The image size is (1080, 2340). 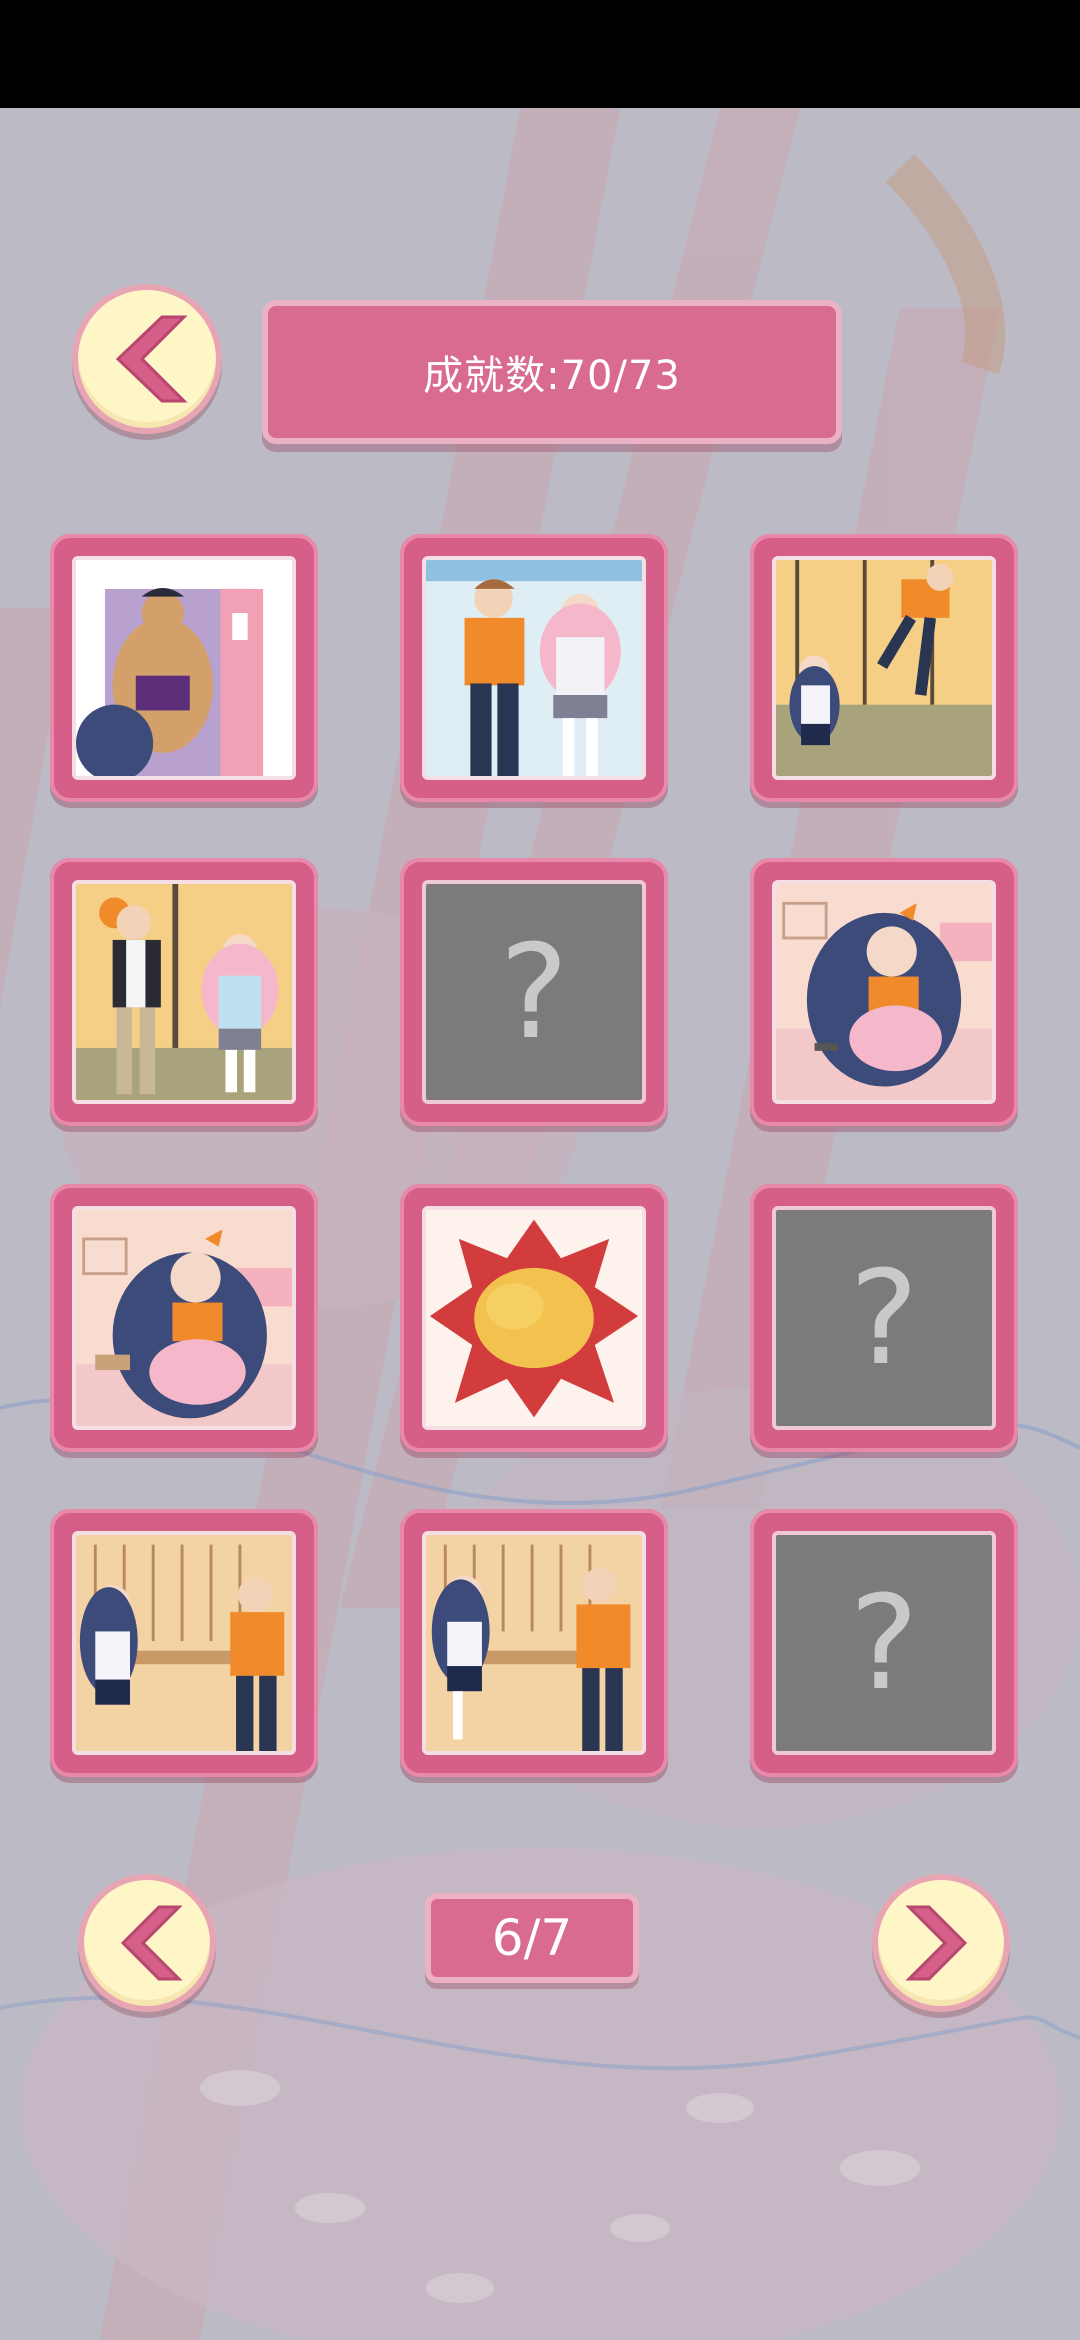 I want to click on back-button, so click(x=147, y=359).